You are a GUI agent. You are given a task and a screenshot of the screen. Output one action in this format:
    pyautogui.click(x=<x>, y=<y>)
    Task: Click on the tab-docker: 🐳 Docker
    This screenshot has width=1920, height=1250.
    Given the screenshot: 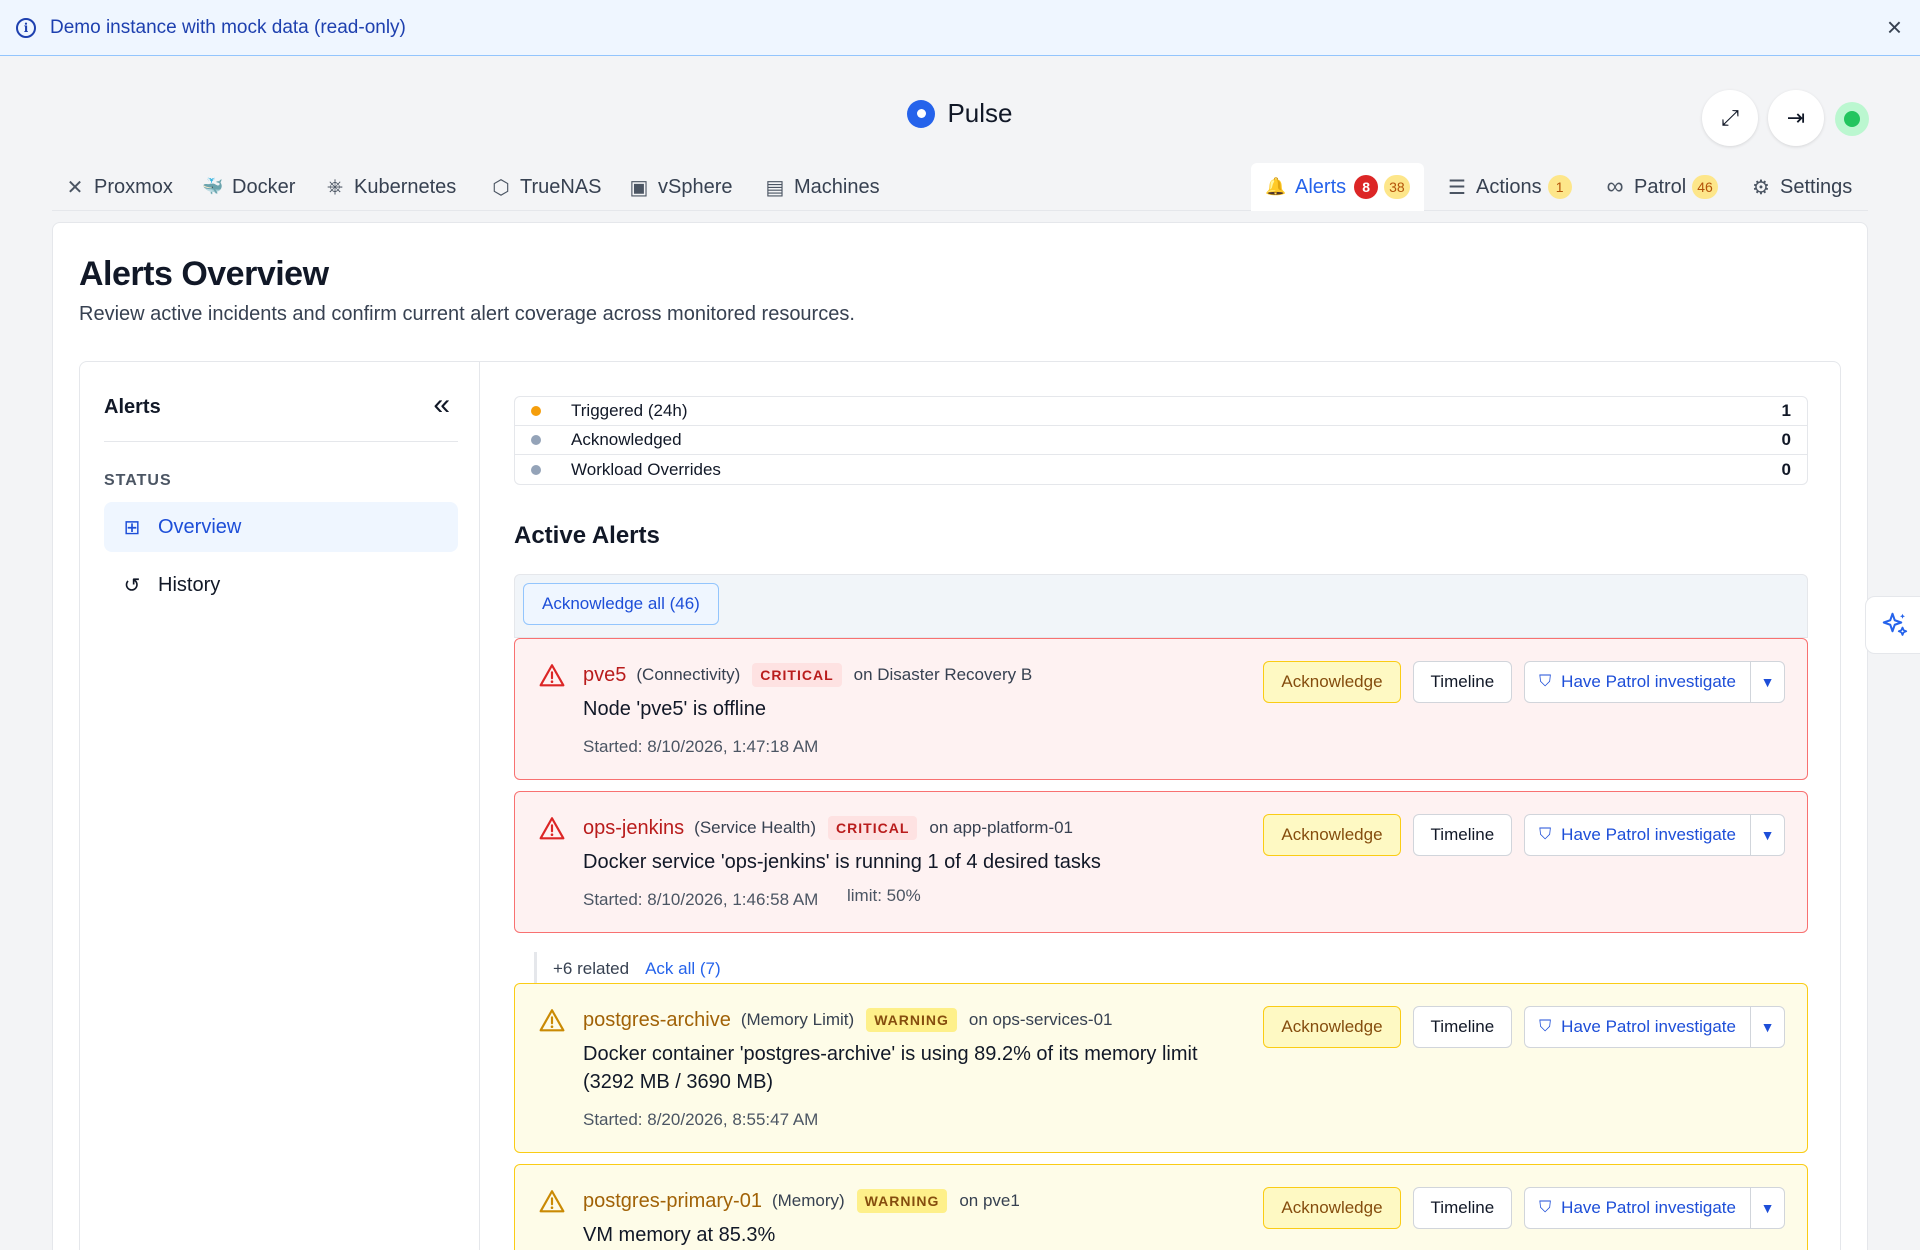 What is the action you would take?
    pyautogui.click(x=248, y=187)
    